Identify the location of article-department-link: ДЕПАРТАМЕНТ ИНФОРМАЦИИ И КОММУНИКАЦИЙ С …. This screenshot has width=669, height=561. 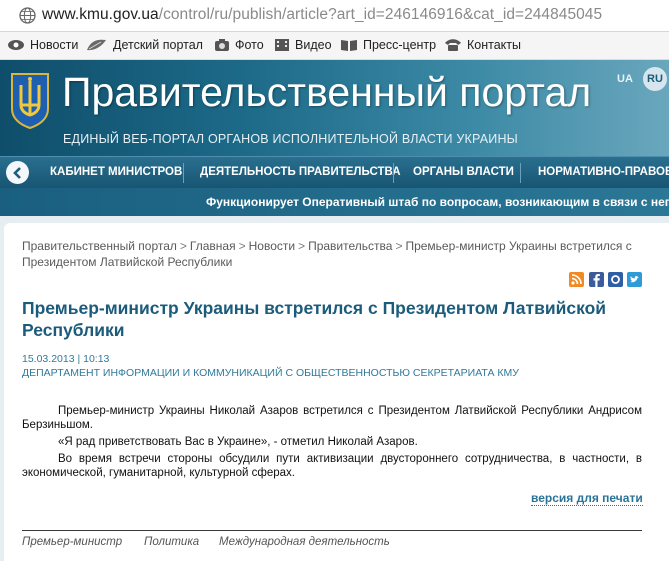
(270, 373).